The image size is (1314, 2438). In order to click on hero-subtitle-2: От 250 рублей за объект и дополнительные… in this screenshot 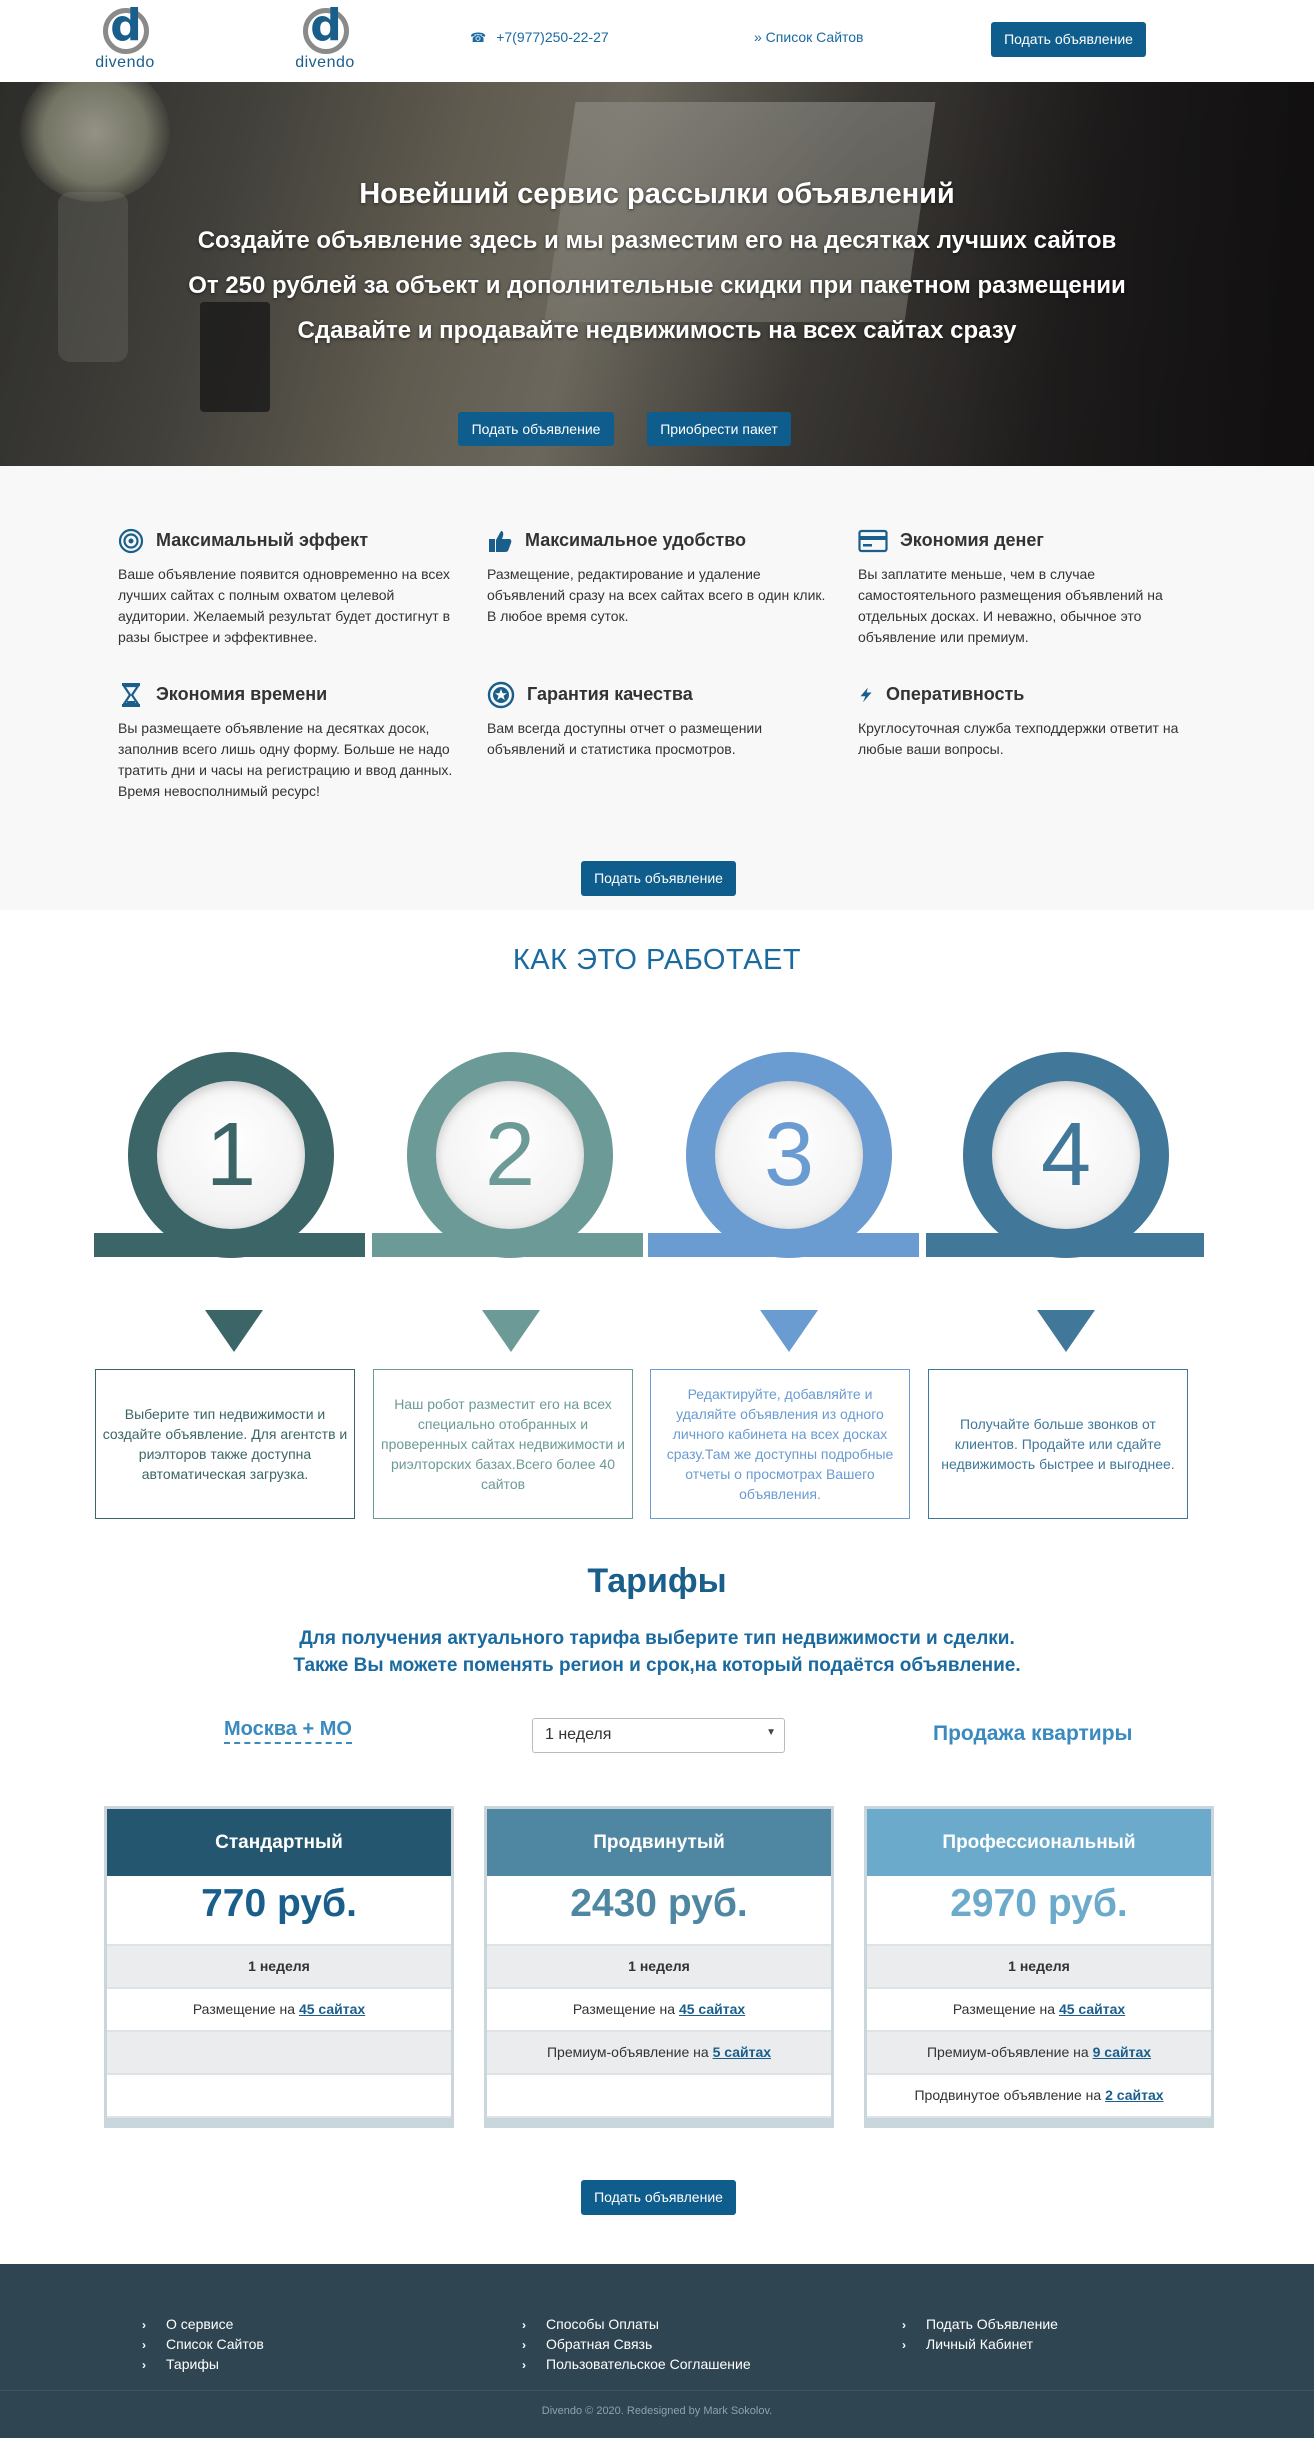, I will do `click(657, 285)`.